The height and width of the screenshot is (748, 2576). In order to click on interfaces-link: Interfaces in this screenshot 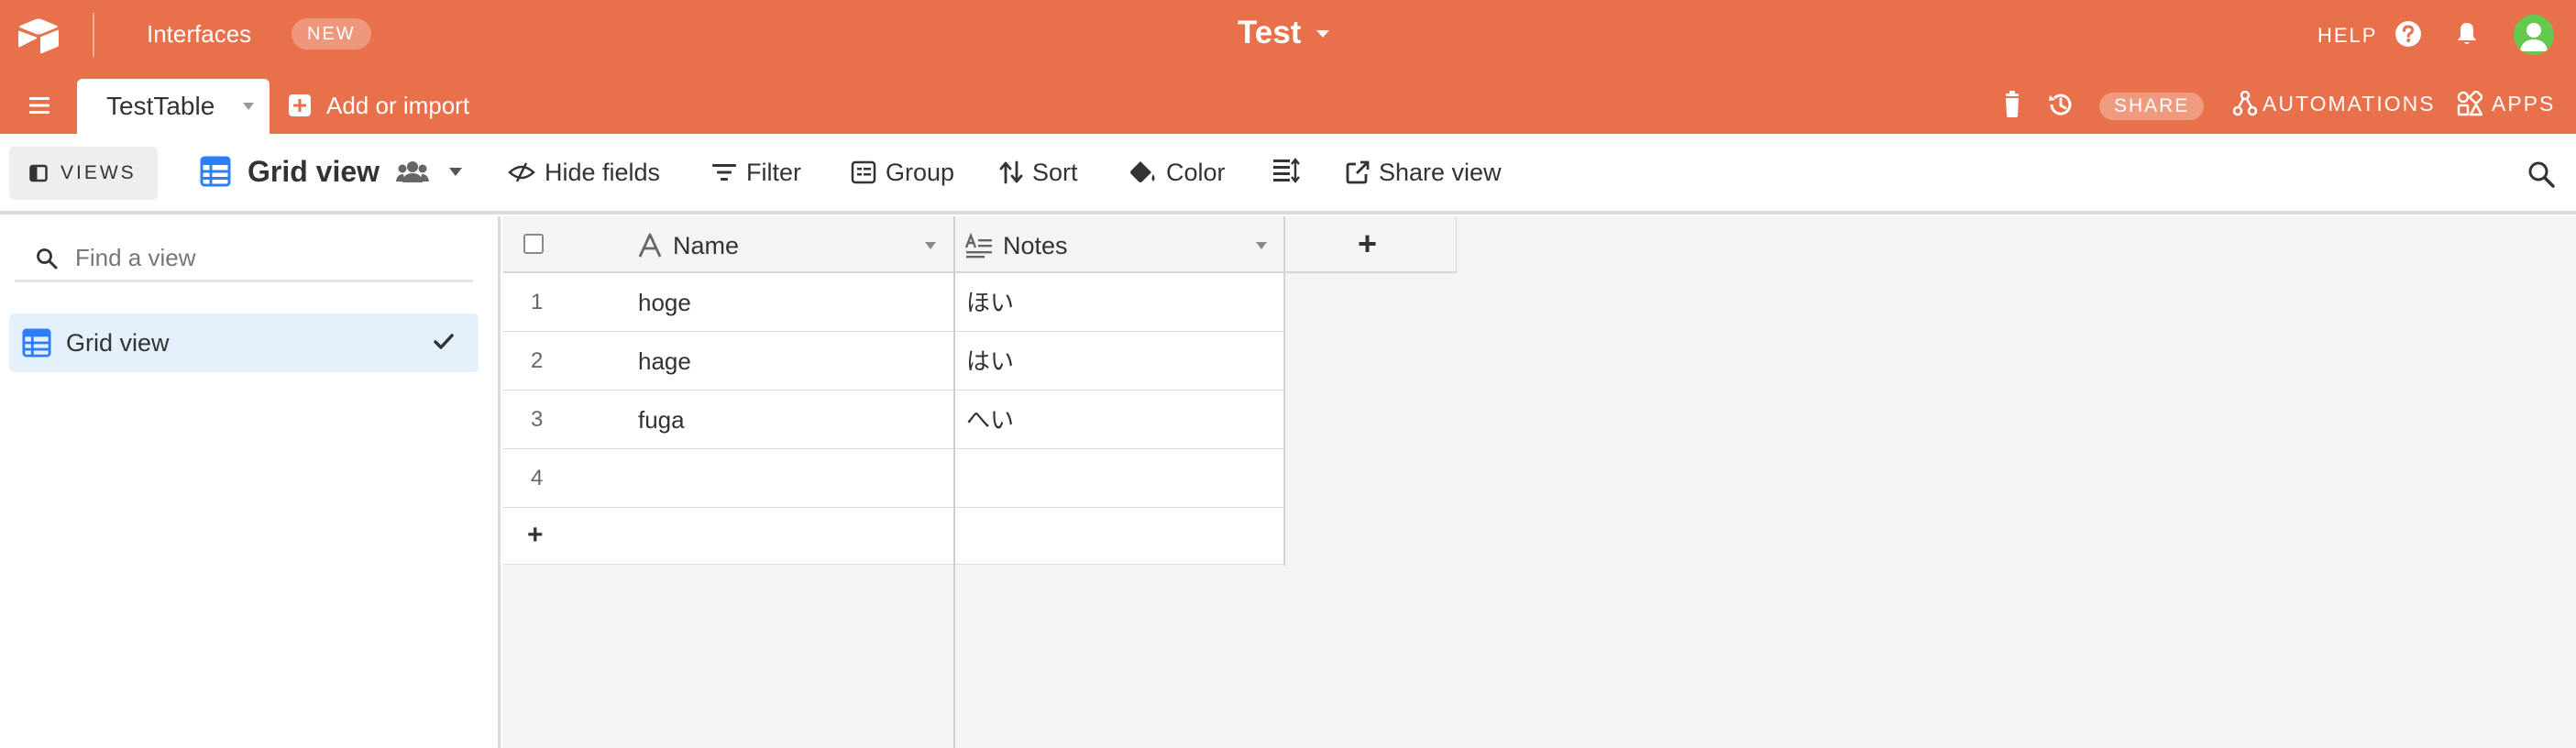, I will do `click(199, 34)`.